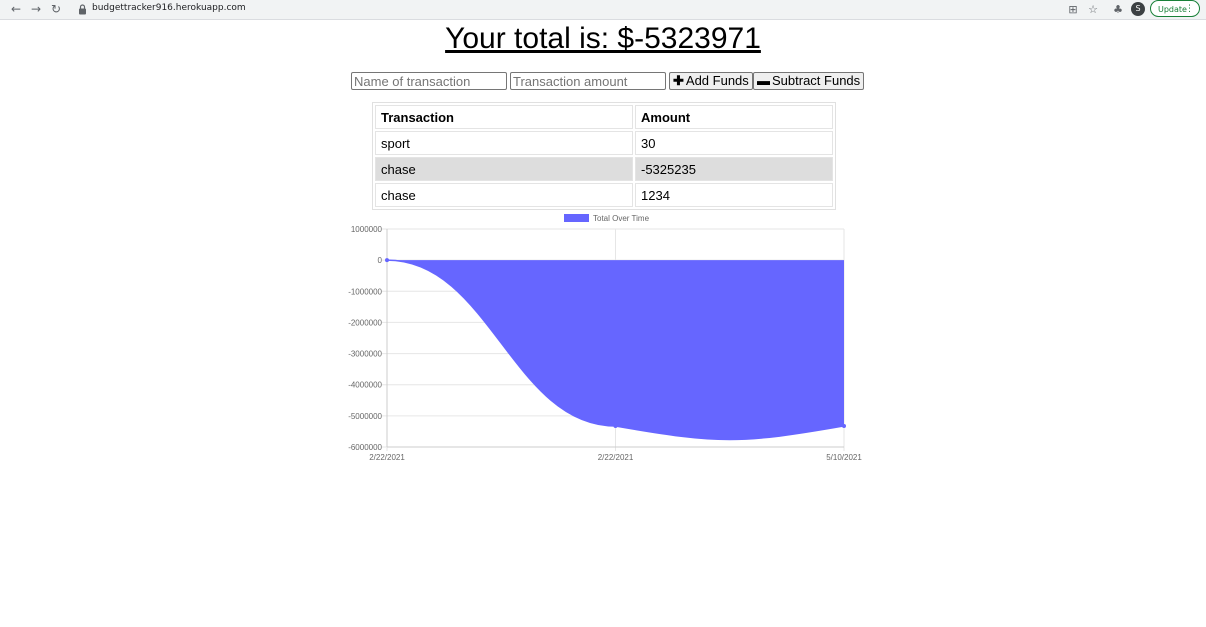 This screenshot has height=627, width=1206. Describe the element at coordinates (1093, 9) in the screenshot. I see `bookmark-star-icon: ☆` at that location.